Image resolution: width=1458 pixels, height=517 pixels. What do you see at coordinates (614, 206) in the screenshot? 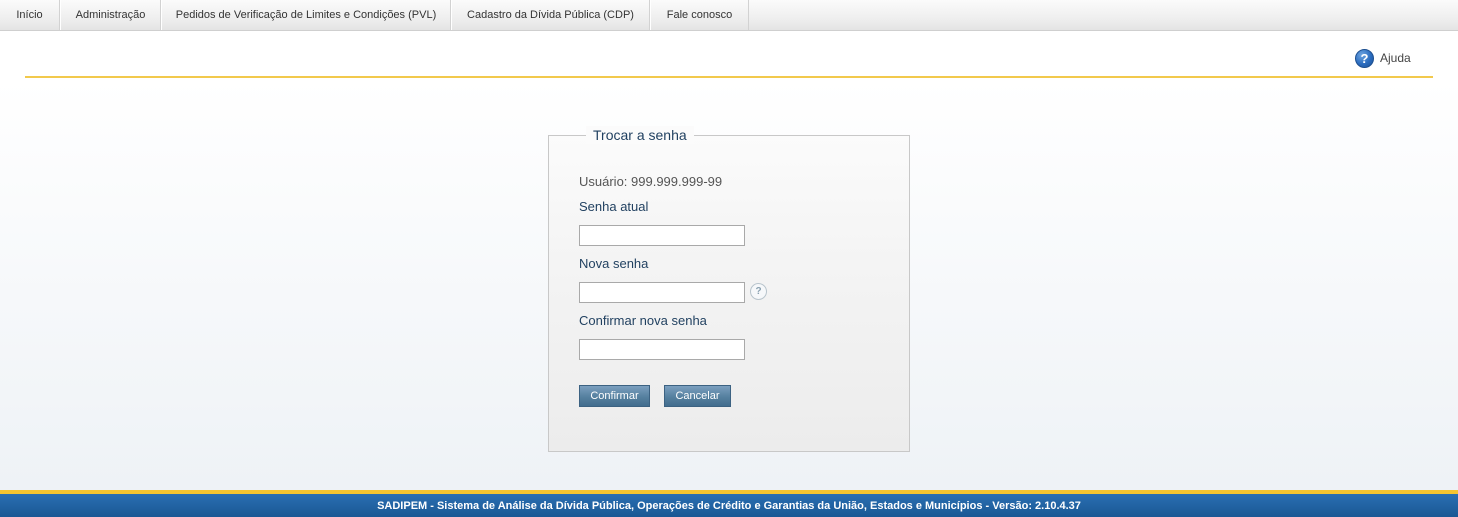
I see `current-password-label: Senha atual` at bounding box center [614, 206].